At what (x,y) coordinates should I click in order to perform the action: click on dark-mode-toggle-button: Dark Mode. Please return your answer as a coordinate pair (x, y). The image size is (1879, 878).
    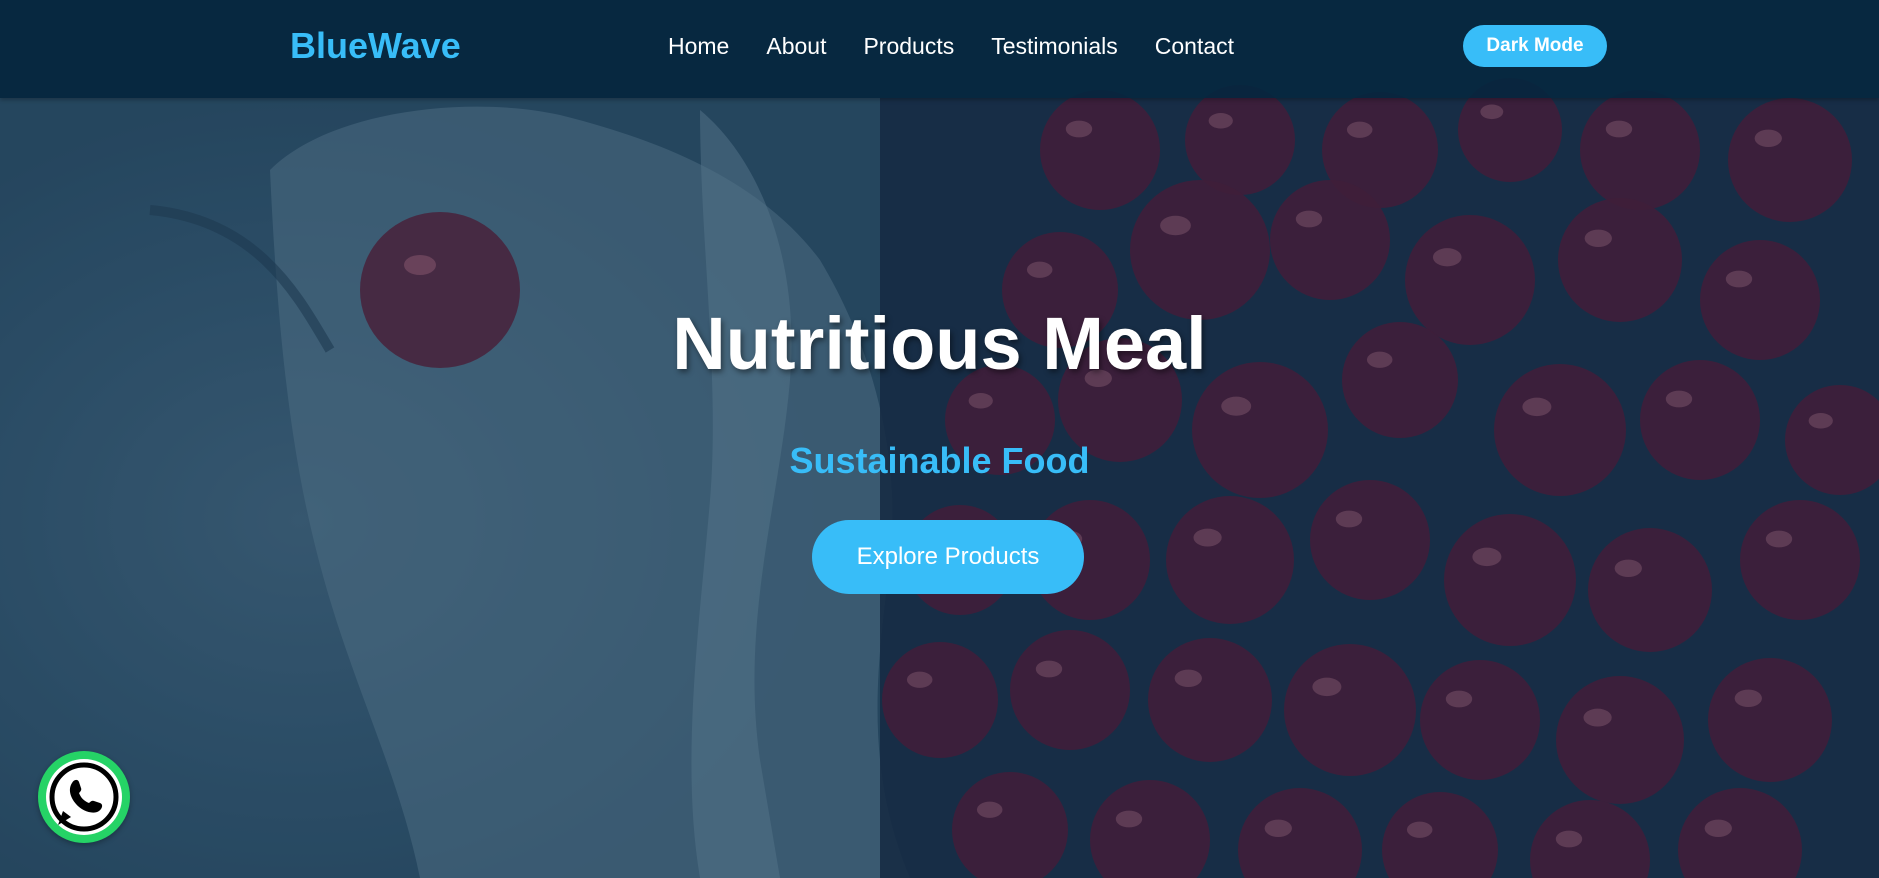
    Looking at the image, I should click on (1535, 46).